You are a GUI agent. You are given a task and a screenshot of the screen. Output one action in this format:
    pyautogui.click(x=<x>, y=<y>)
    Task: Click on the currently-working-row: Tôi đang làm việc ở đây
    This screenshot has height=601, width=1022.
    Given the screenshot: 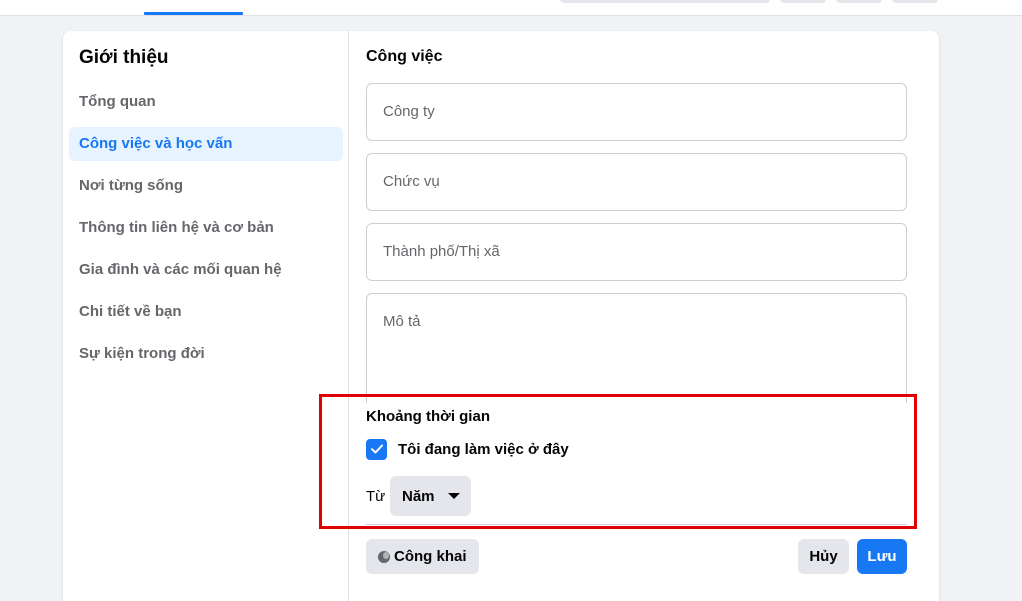 What is the action you would take?
    pyautogui.click(x=467, y=449)
    